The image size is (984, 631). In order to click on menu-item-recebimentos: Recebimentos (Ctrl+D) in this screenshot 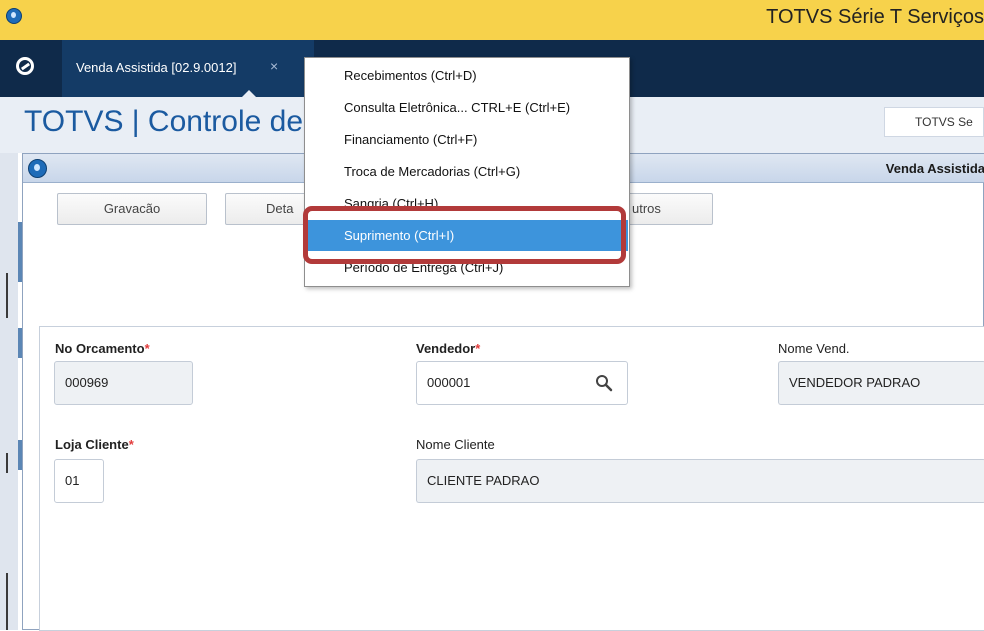, I will do `click(467, 75)`.